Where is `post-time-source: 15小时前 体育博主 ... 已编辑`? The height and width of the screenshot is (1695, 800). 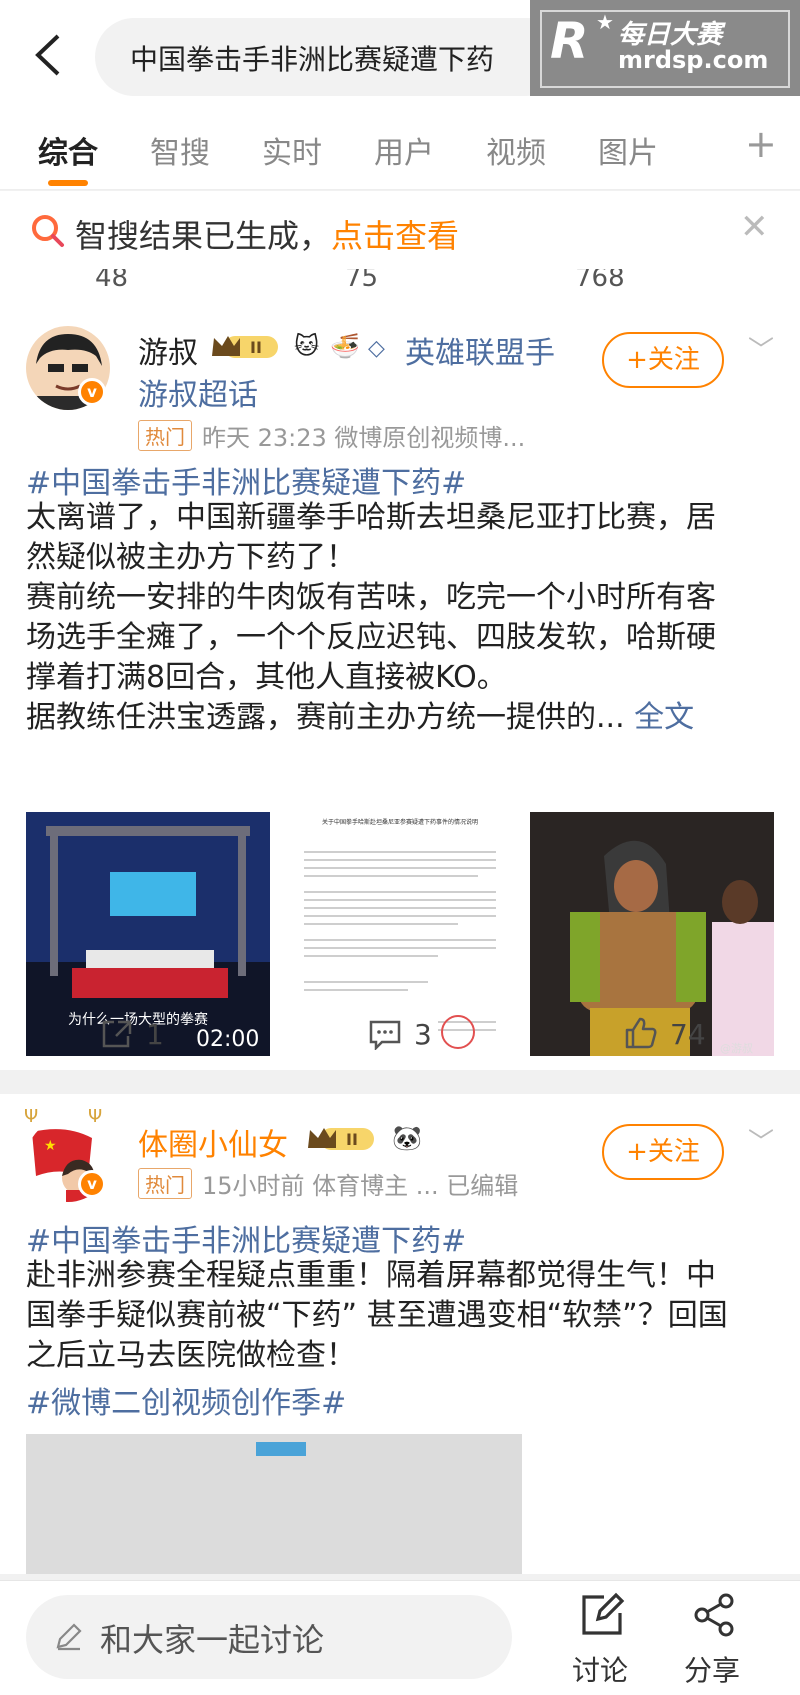 post-time-source: 15小时前 体育博主 ... 已编辑 is located at coordinates (360, 1186).